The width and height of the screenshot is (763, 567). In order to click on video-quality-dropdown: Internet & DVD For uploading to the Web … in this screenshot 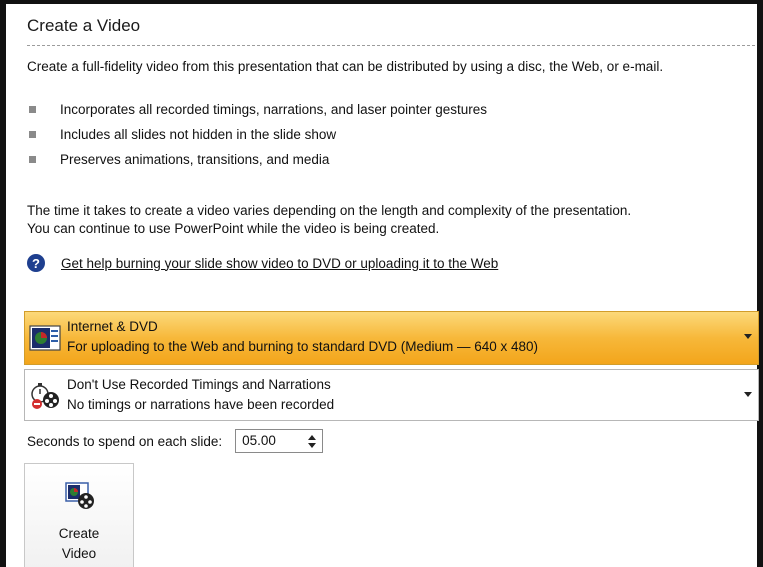, I will do `click(391, 338)`.